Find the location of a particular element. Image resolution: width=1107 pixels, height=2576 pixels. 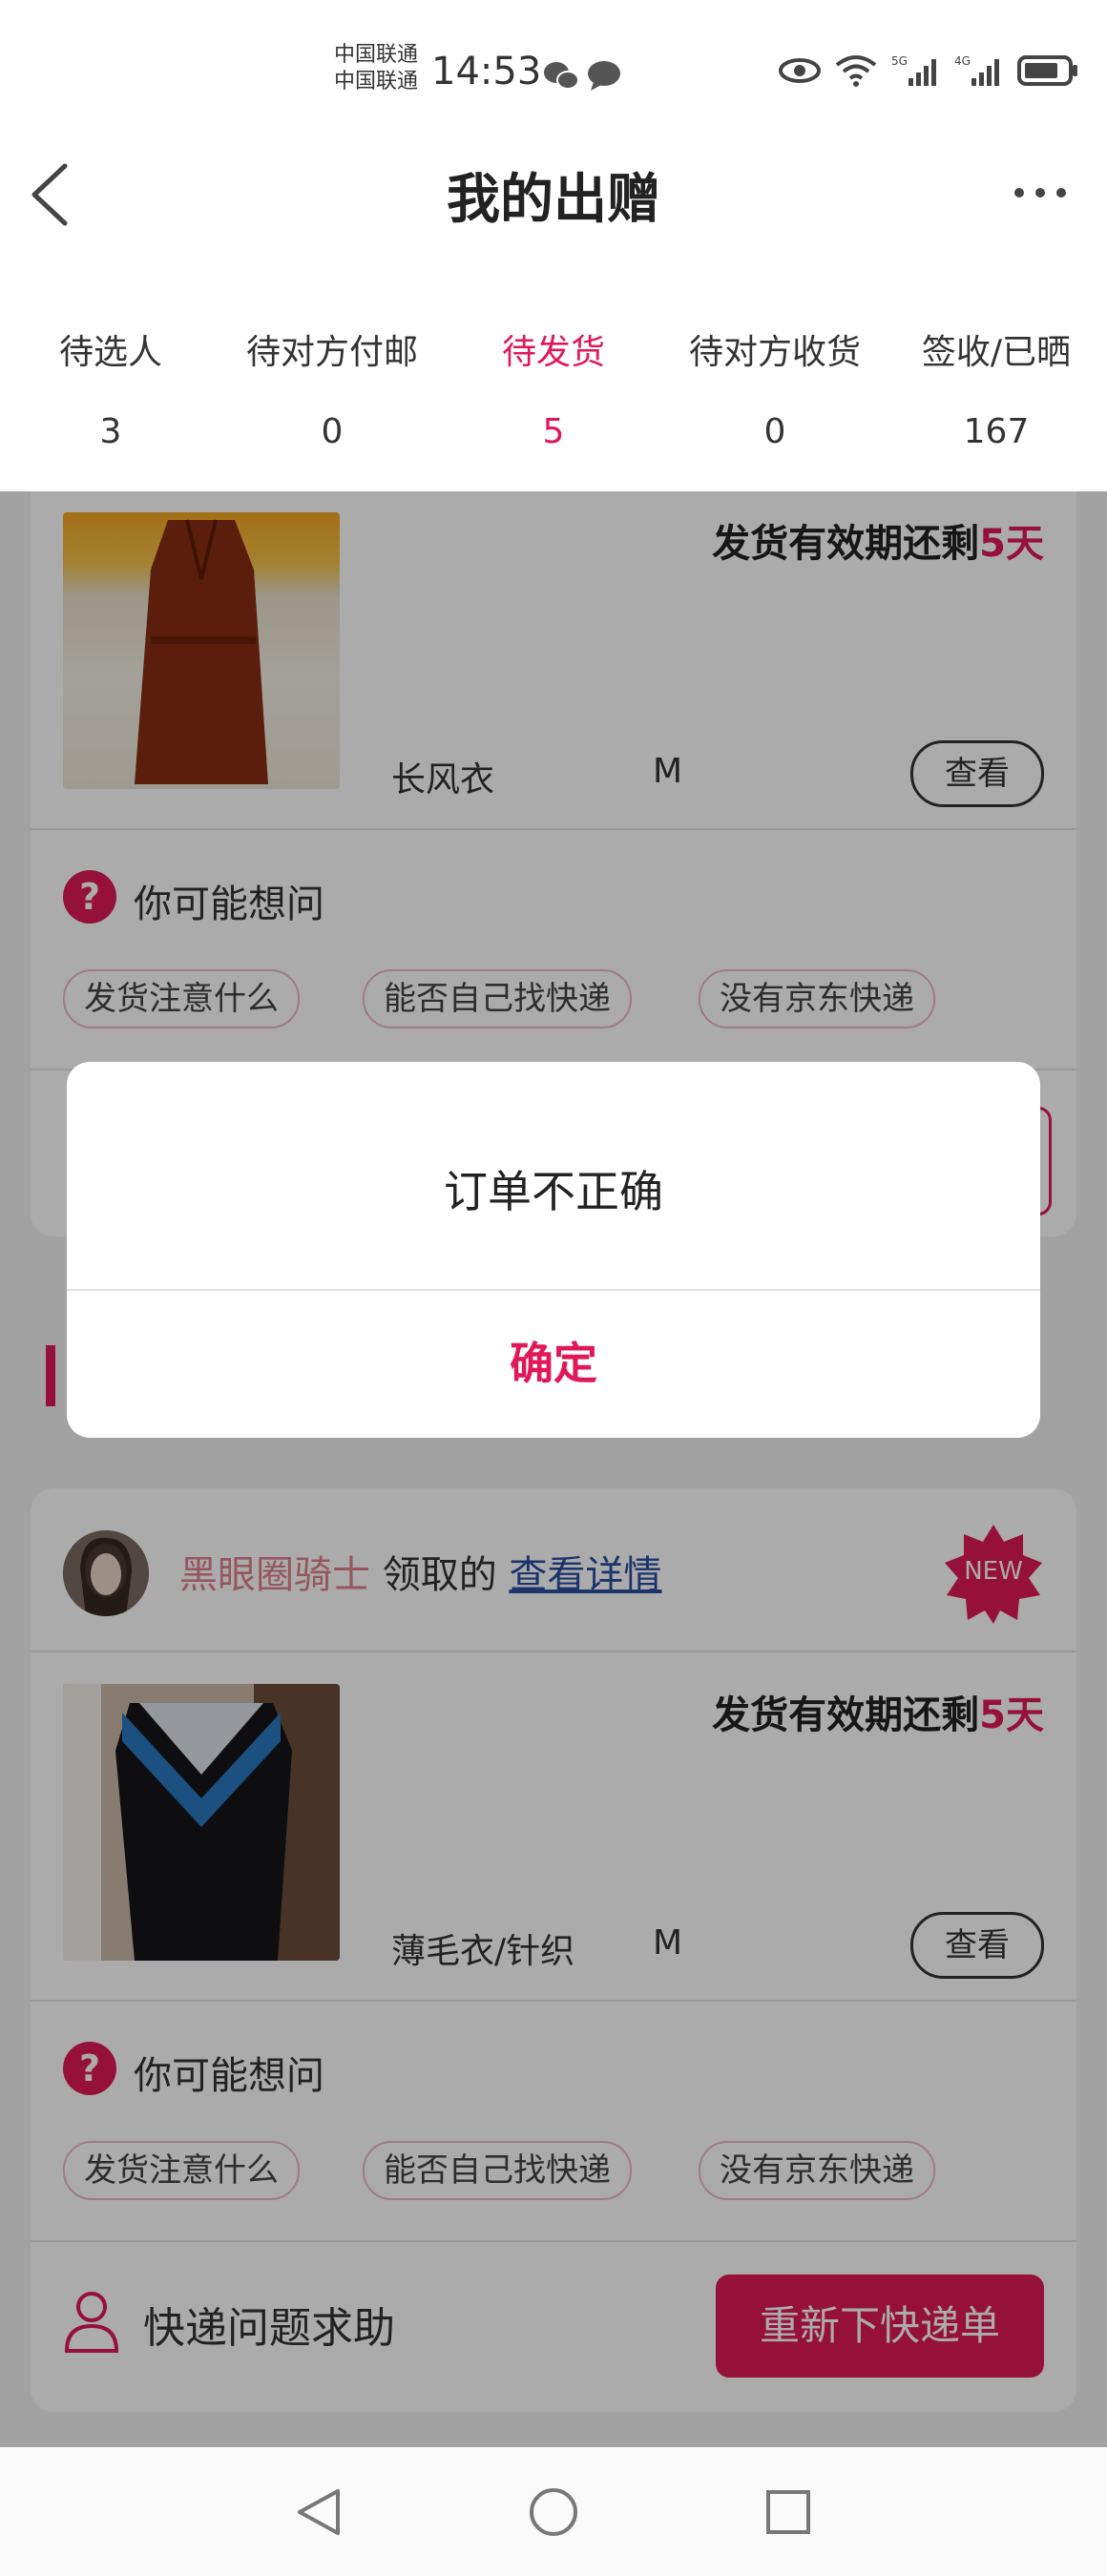

status-bar: 中国联通 中国联通 14:53 5G 4G is located at coordinates (553, 71).